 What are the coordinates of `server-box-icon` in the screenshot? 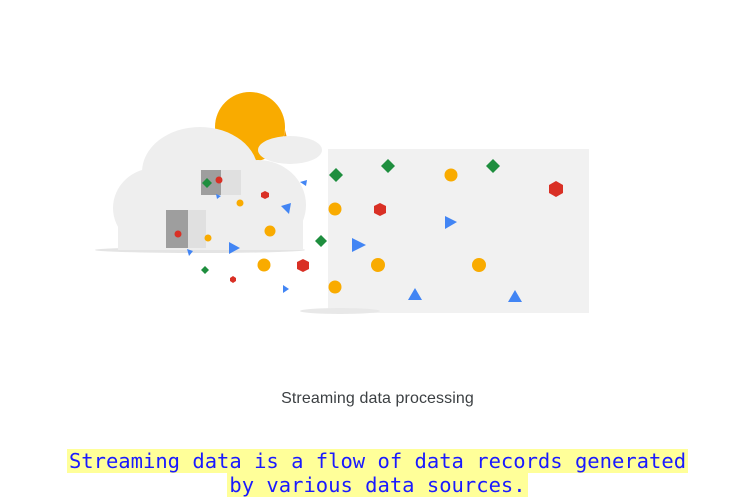 It's located at (186, 229).